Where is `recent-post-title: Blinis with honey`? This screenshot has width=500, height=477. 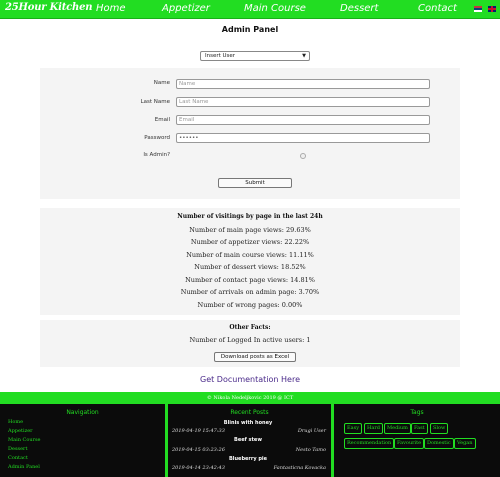
recent-post-title: Blinis with honey is located at coordinates (248, 423).